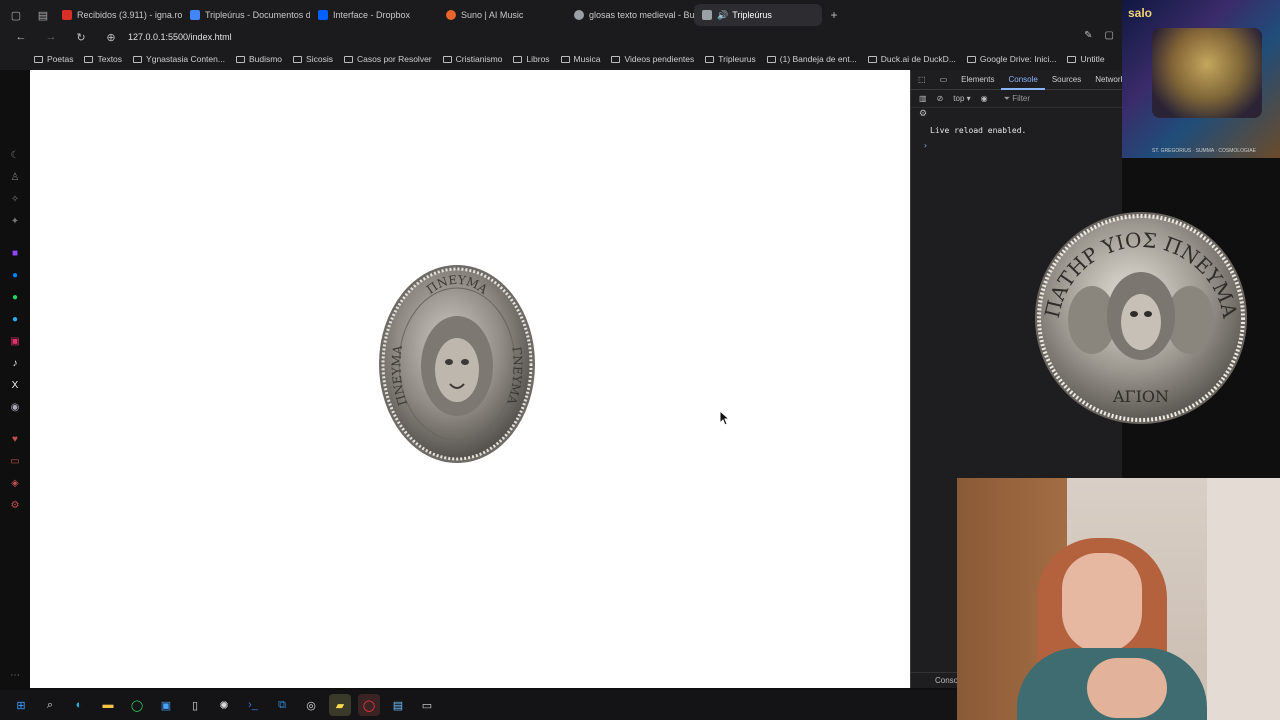 This screenshot has width=1280, height=720. What do you see at coordinates (15, 440) in the screenshot?
I see `heart-icon: ♥` at bounding box center [15, 440].